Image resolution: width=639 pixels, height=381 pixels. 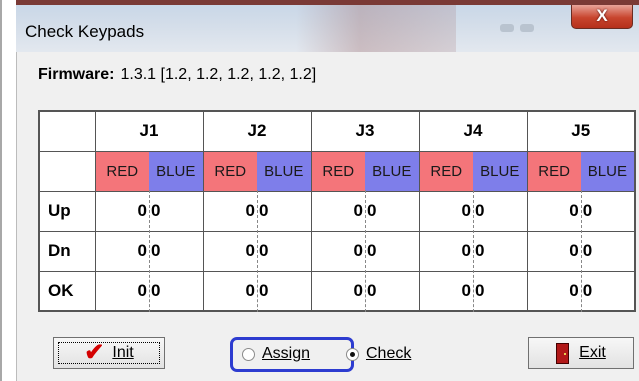 I want to click on table-row-ok: OK 00 00 00 00 00, so click(x=337, y=290).